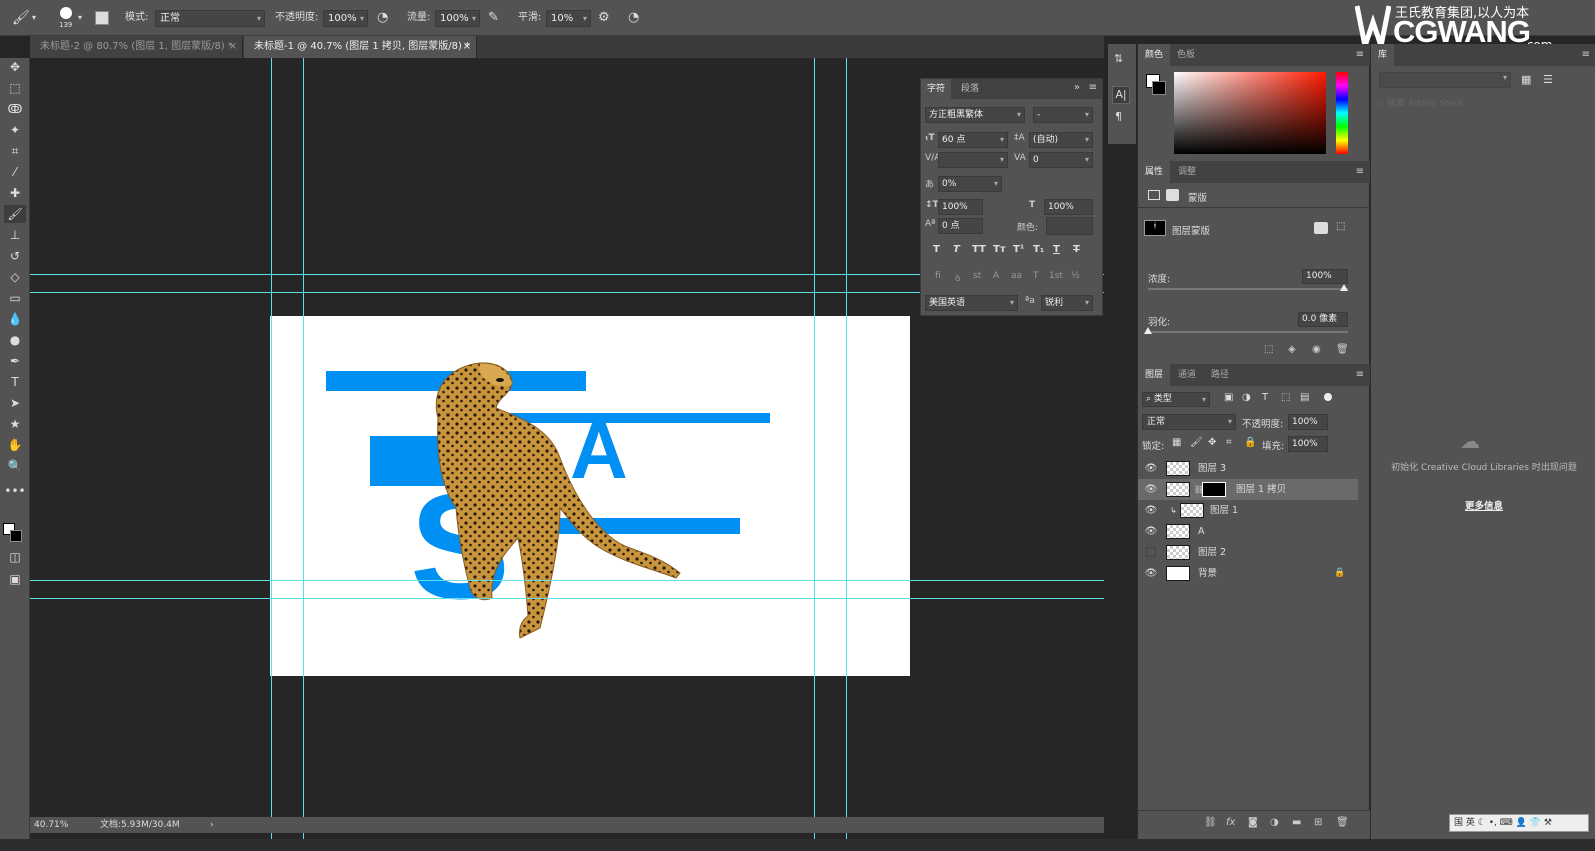 The image size is (1595, 851). I want to click on delete-layer-icon: 🗑, so click(1342, 822).